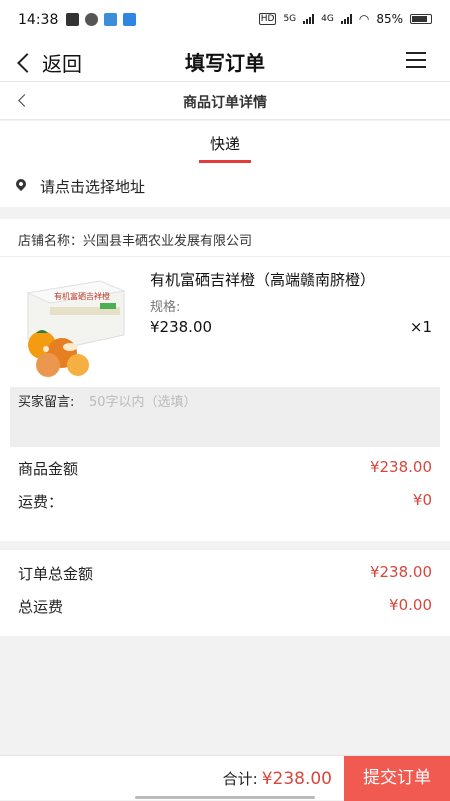 The height and width of the screenshot is (801, 450). What do you see at coordinates (225, 501) in the screenshot?
I see `shipping-row: 运费： ¥0` at bounding box center [225, 501].